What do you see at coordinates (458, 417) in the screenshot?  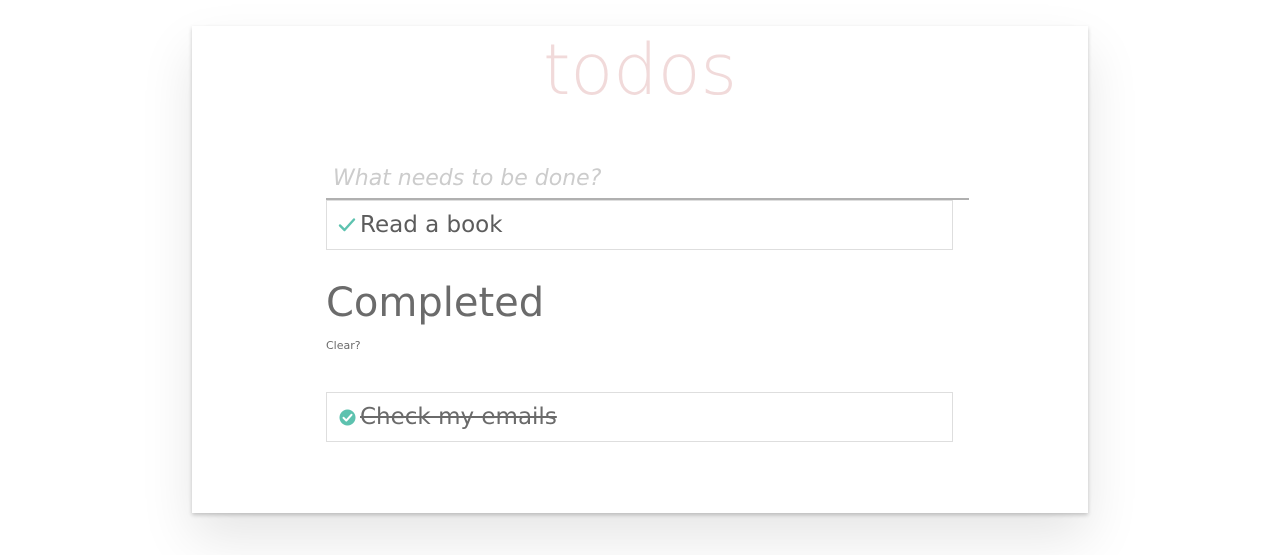 I see `todo-label: Check my emails` at bounding box center [458, 417].